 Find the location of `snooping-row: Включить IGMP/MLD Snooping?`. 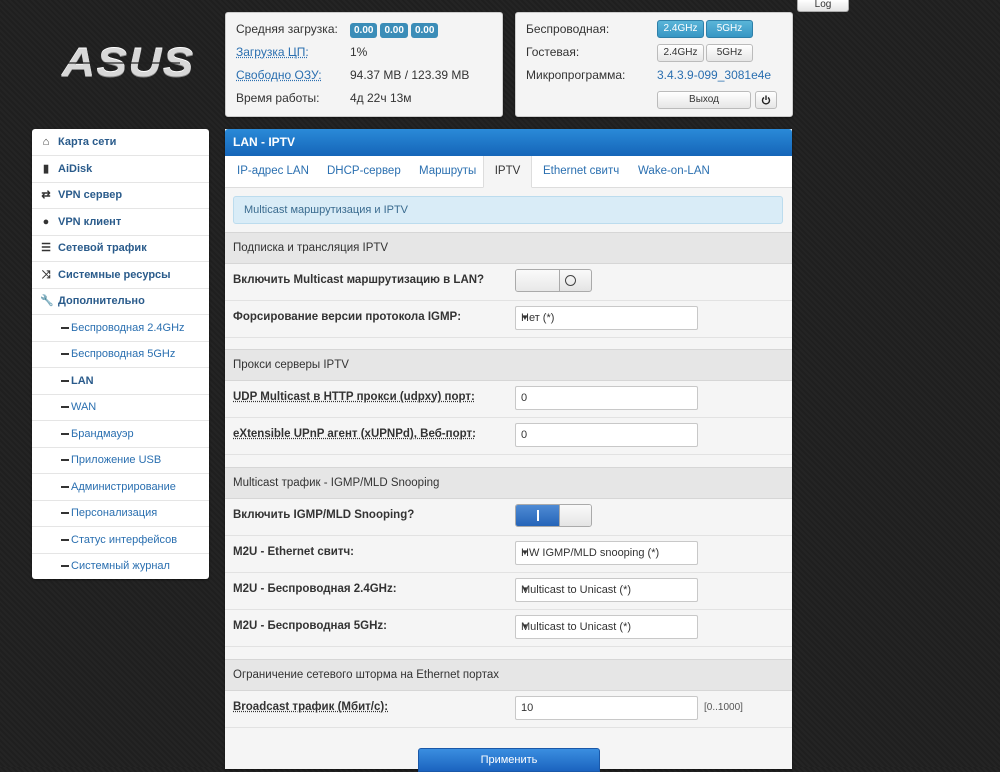

snooping-row: Включить IGMP/MLD Snooping? is located at coordinates (508, 517).